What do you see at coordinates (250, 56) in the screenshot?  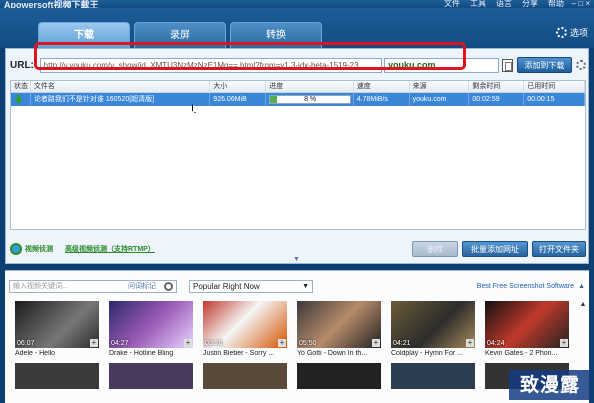 I see `annotation-highlight-box` at bounding box center [250, 56].